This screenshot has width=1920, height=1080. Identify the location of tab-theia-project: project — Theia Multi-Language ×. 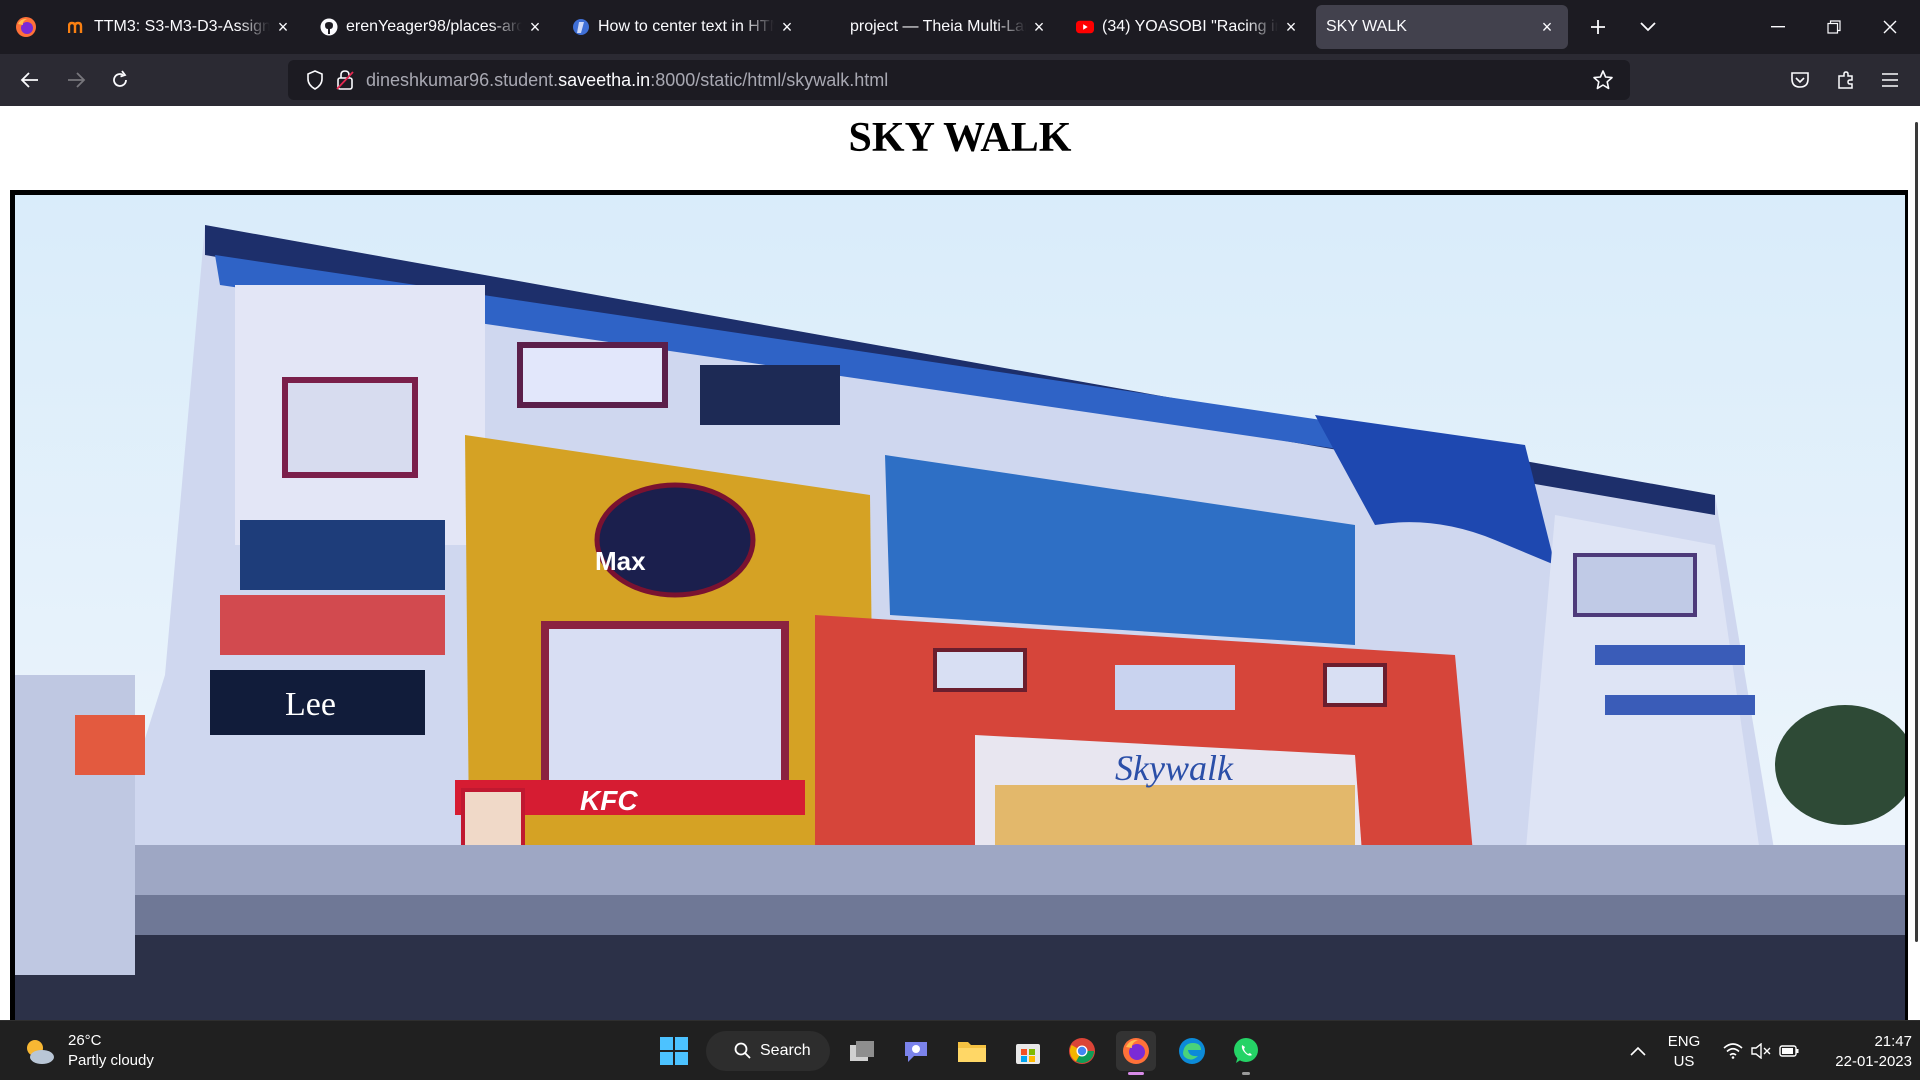
(936, 27).